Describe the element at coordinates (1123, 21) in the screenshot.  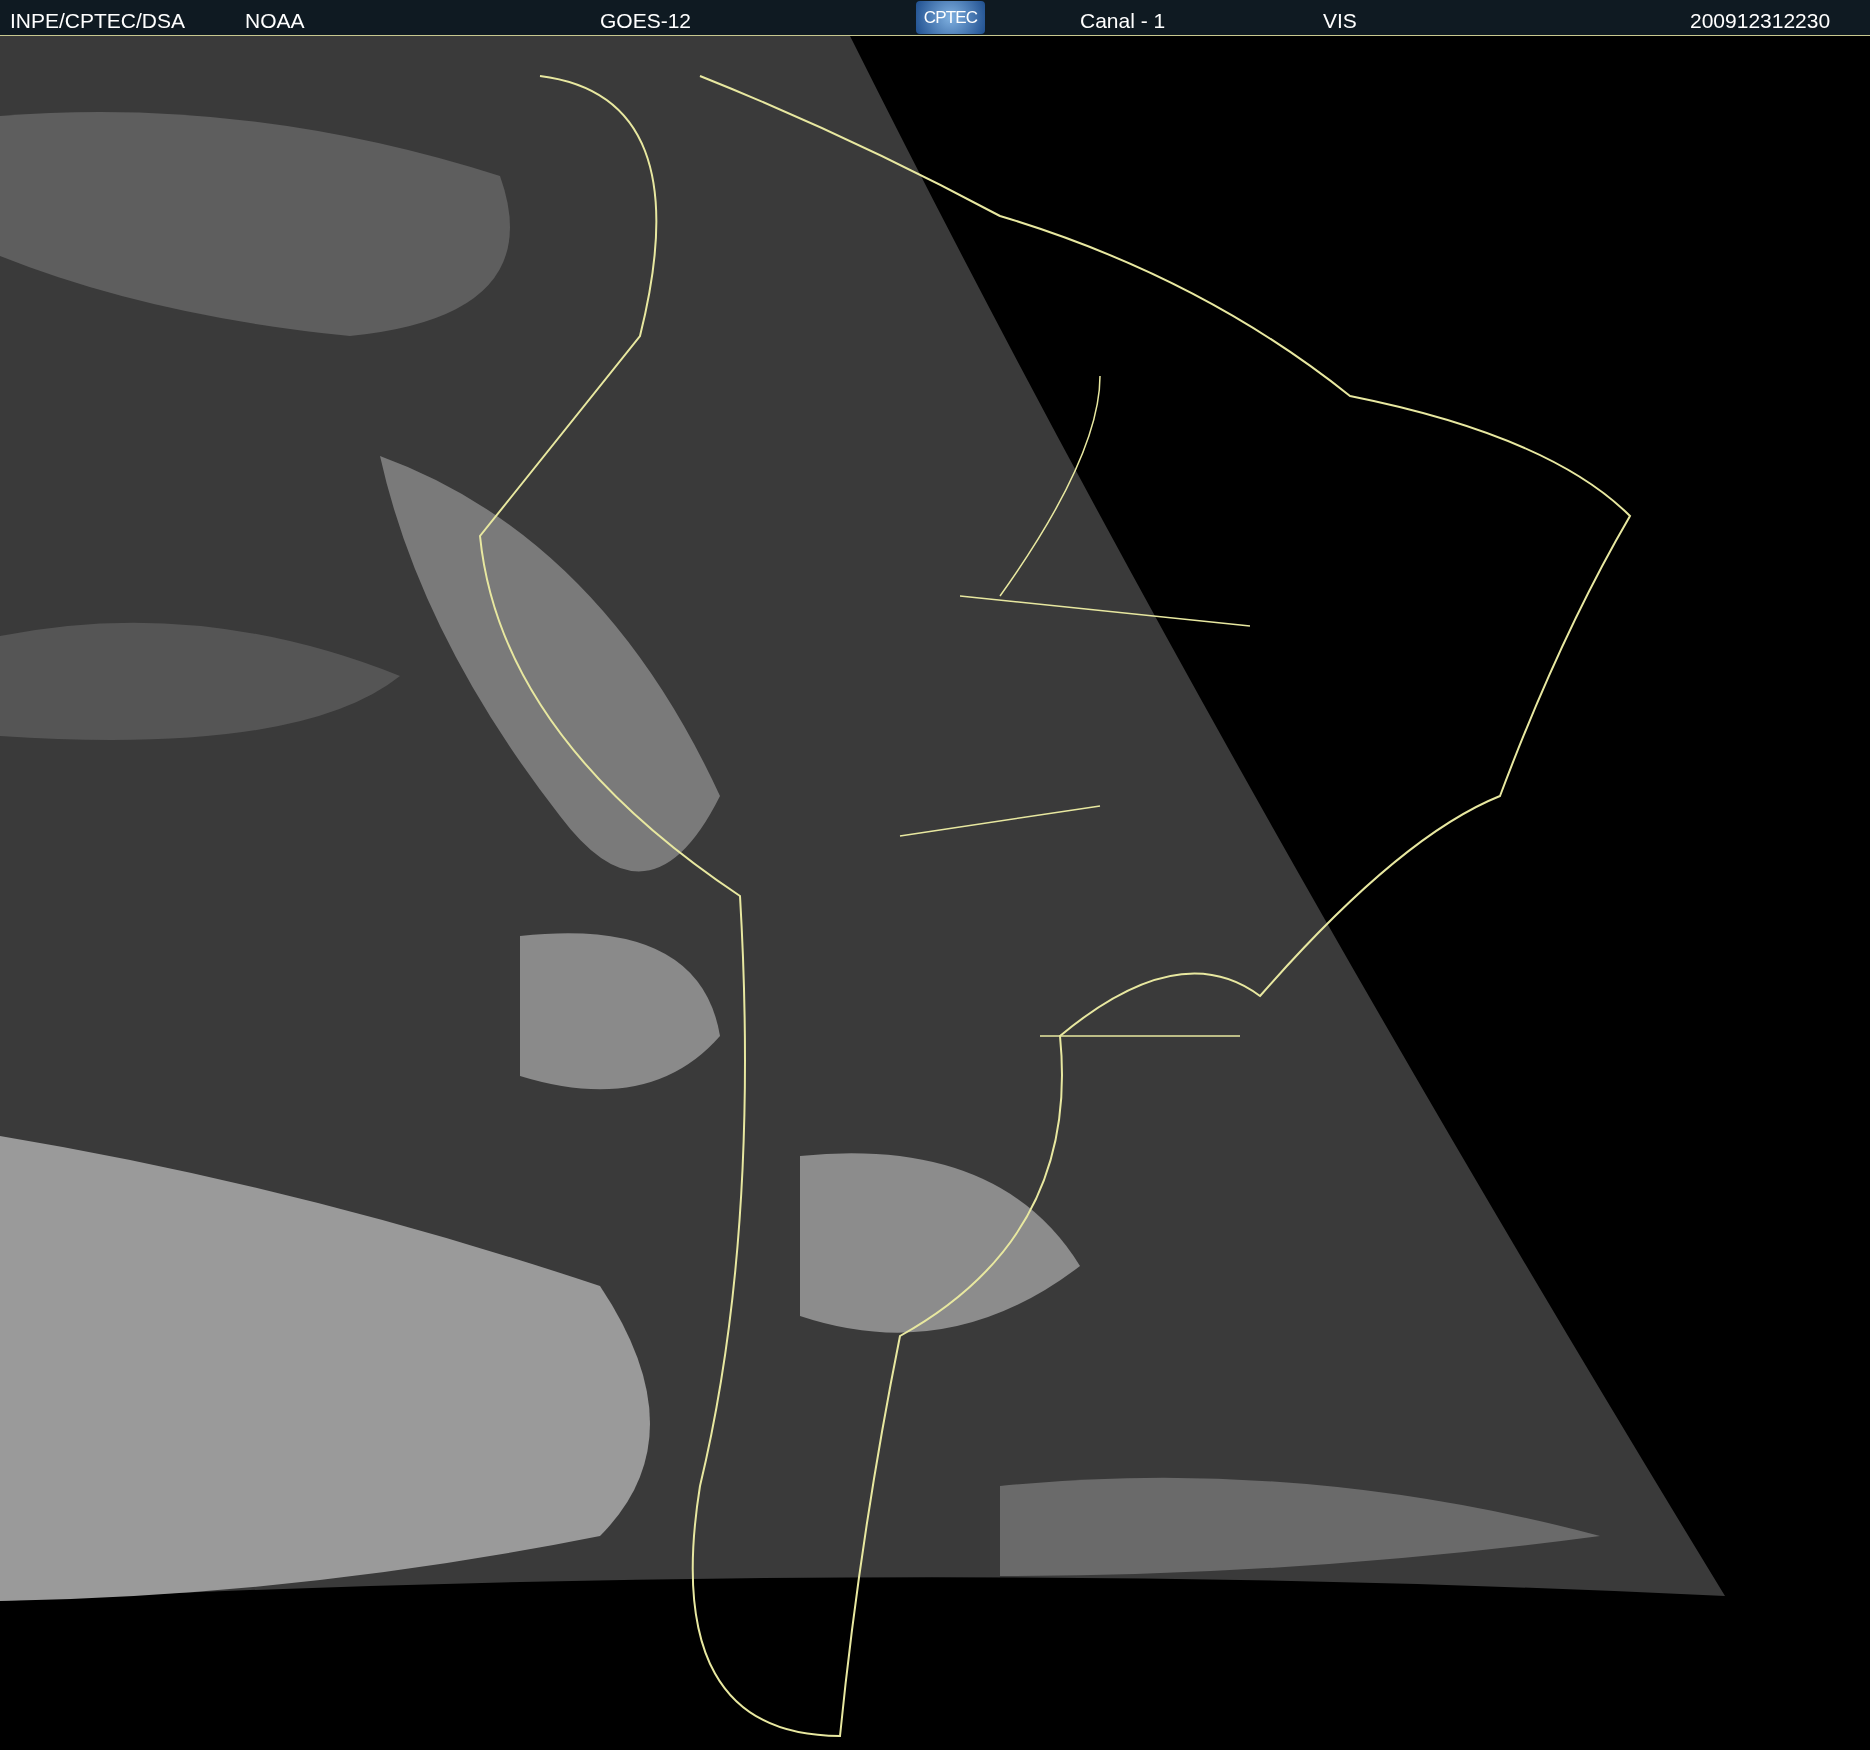
I see `channel-label: Canal - 1` at that location.